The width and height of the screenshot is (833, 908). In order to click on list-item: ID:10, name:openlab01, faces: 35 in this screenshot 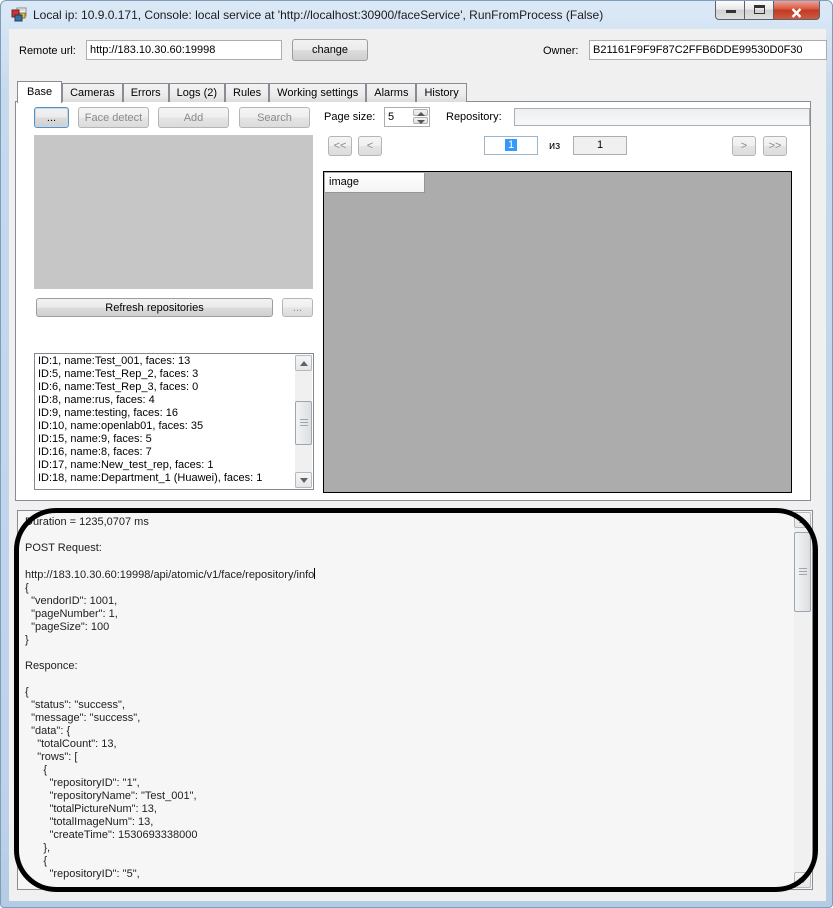, I will do `click(165, 426)`.